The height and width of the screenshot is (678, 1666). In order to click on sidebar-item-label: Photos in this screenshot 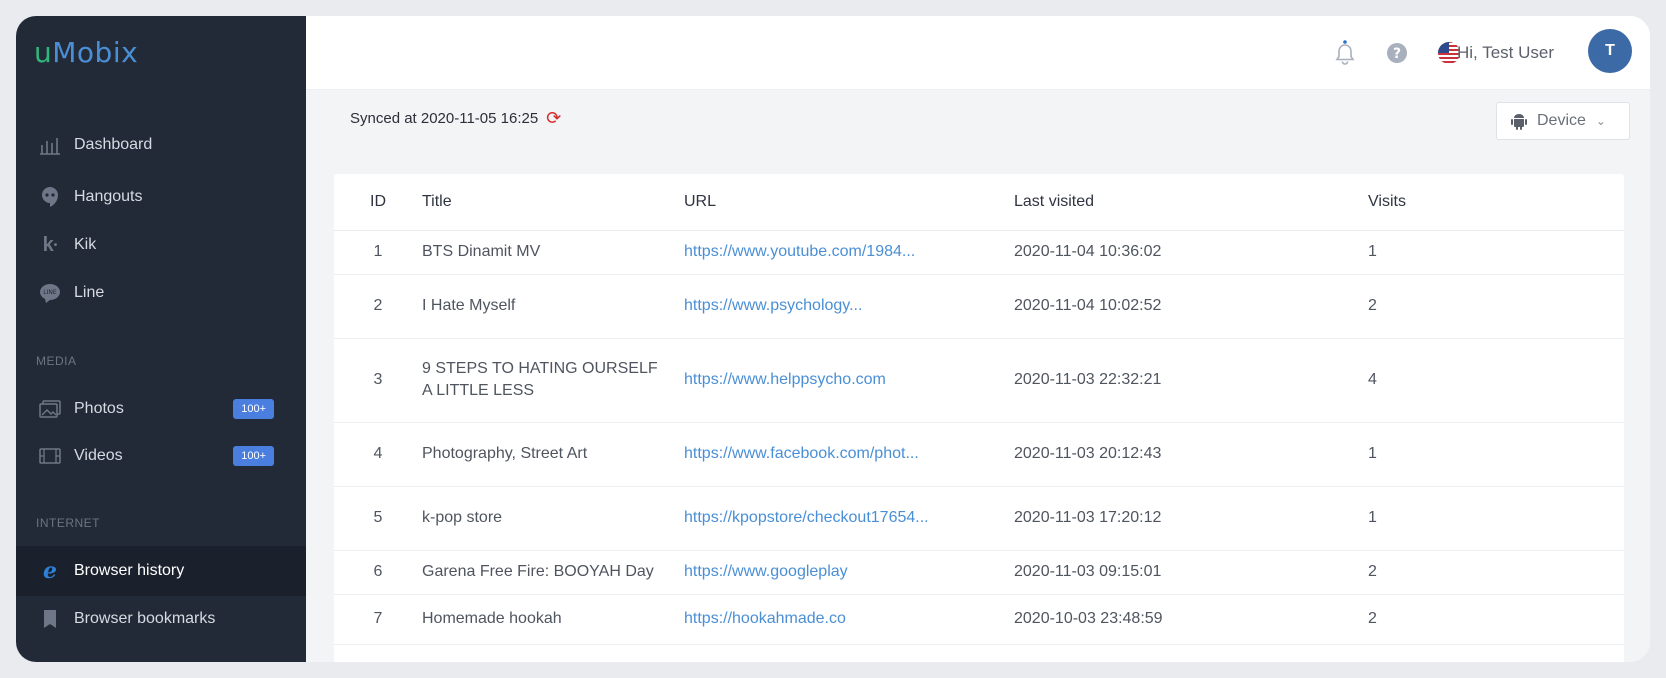, I will do `click(99, 408)`.